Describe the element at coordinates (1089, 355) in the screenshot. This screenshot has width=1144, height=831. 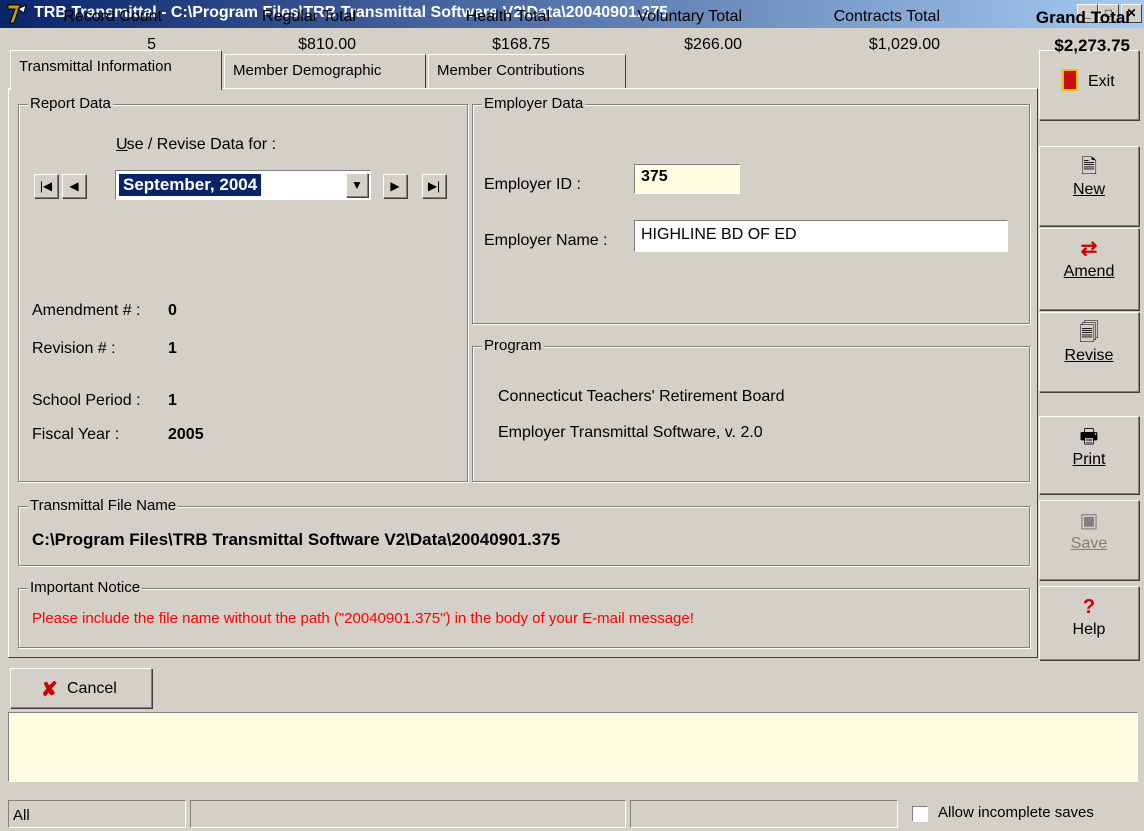
I see `revise-label: Revise` at that location.